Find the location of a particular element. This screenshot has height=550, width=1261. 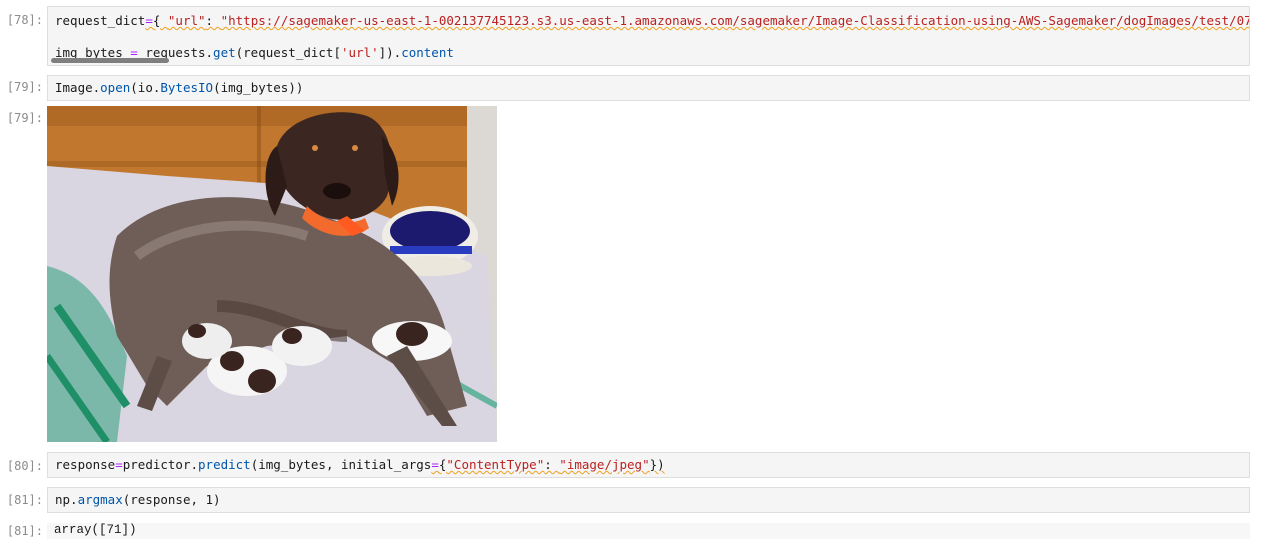

fn-get: get is located at coordinates (224, 52).